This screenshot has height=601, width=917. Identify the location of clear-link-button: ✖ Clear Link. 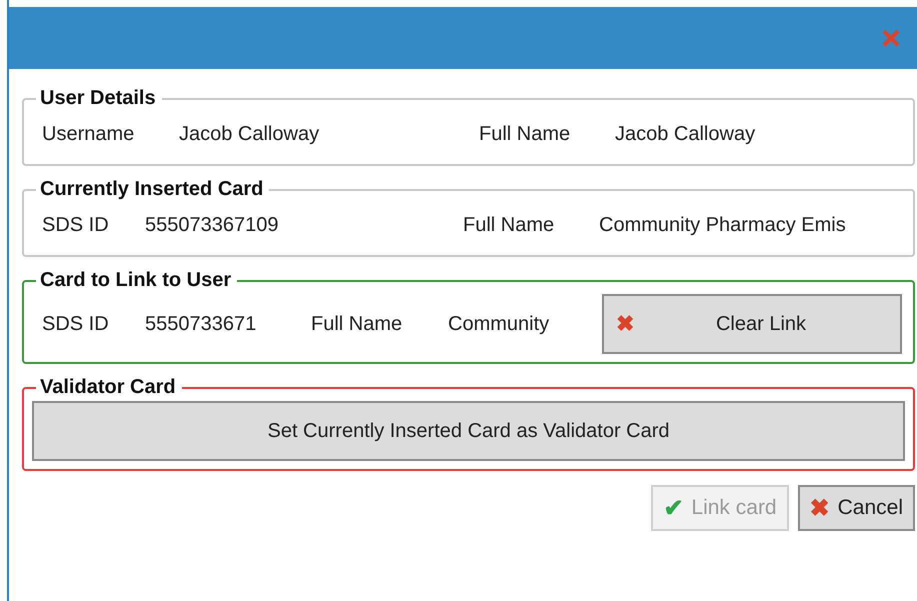
(752, 324).